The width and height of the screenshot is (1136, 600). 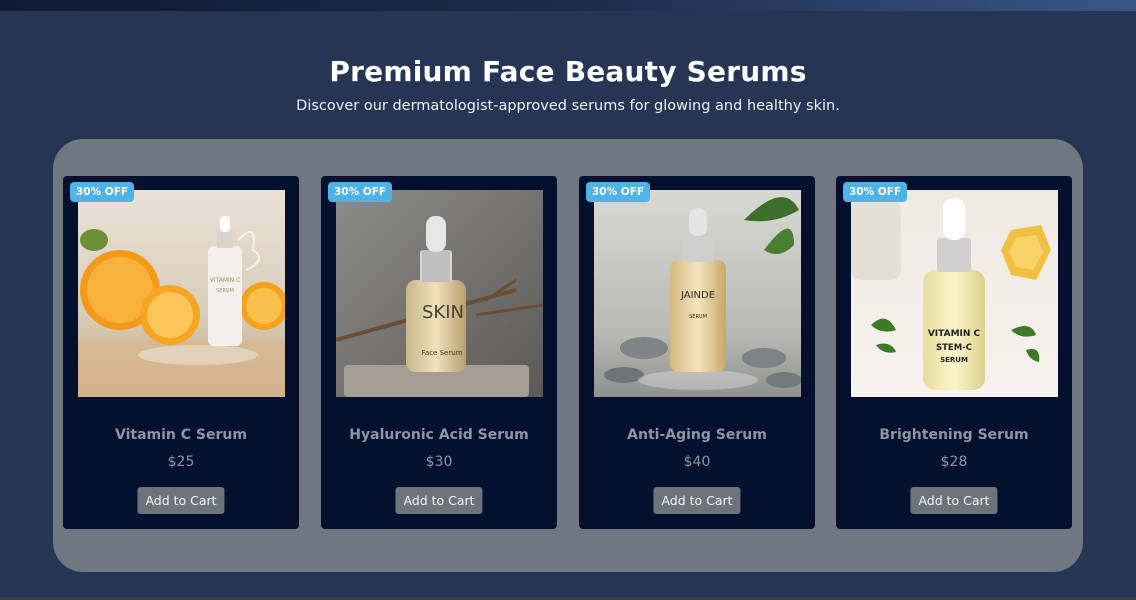 What do you see at coordinates (181, 435) in the screenshot?
I see `product-name: Vitamin C Serum` at bounding box center [181, 435].